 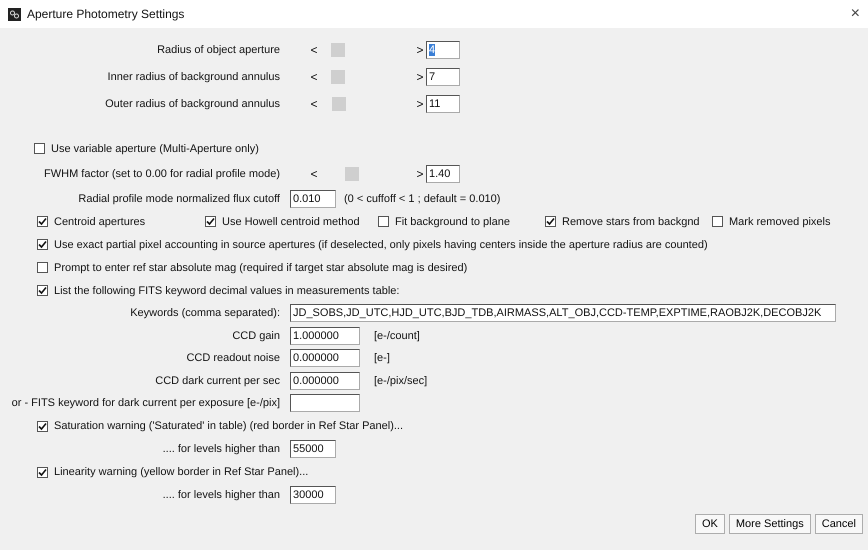 What do you see at coordinates (205, 313) in the screenshot?
I see `field-label: Keywords (comma separated):` at bounding box center [205, 313].